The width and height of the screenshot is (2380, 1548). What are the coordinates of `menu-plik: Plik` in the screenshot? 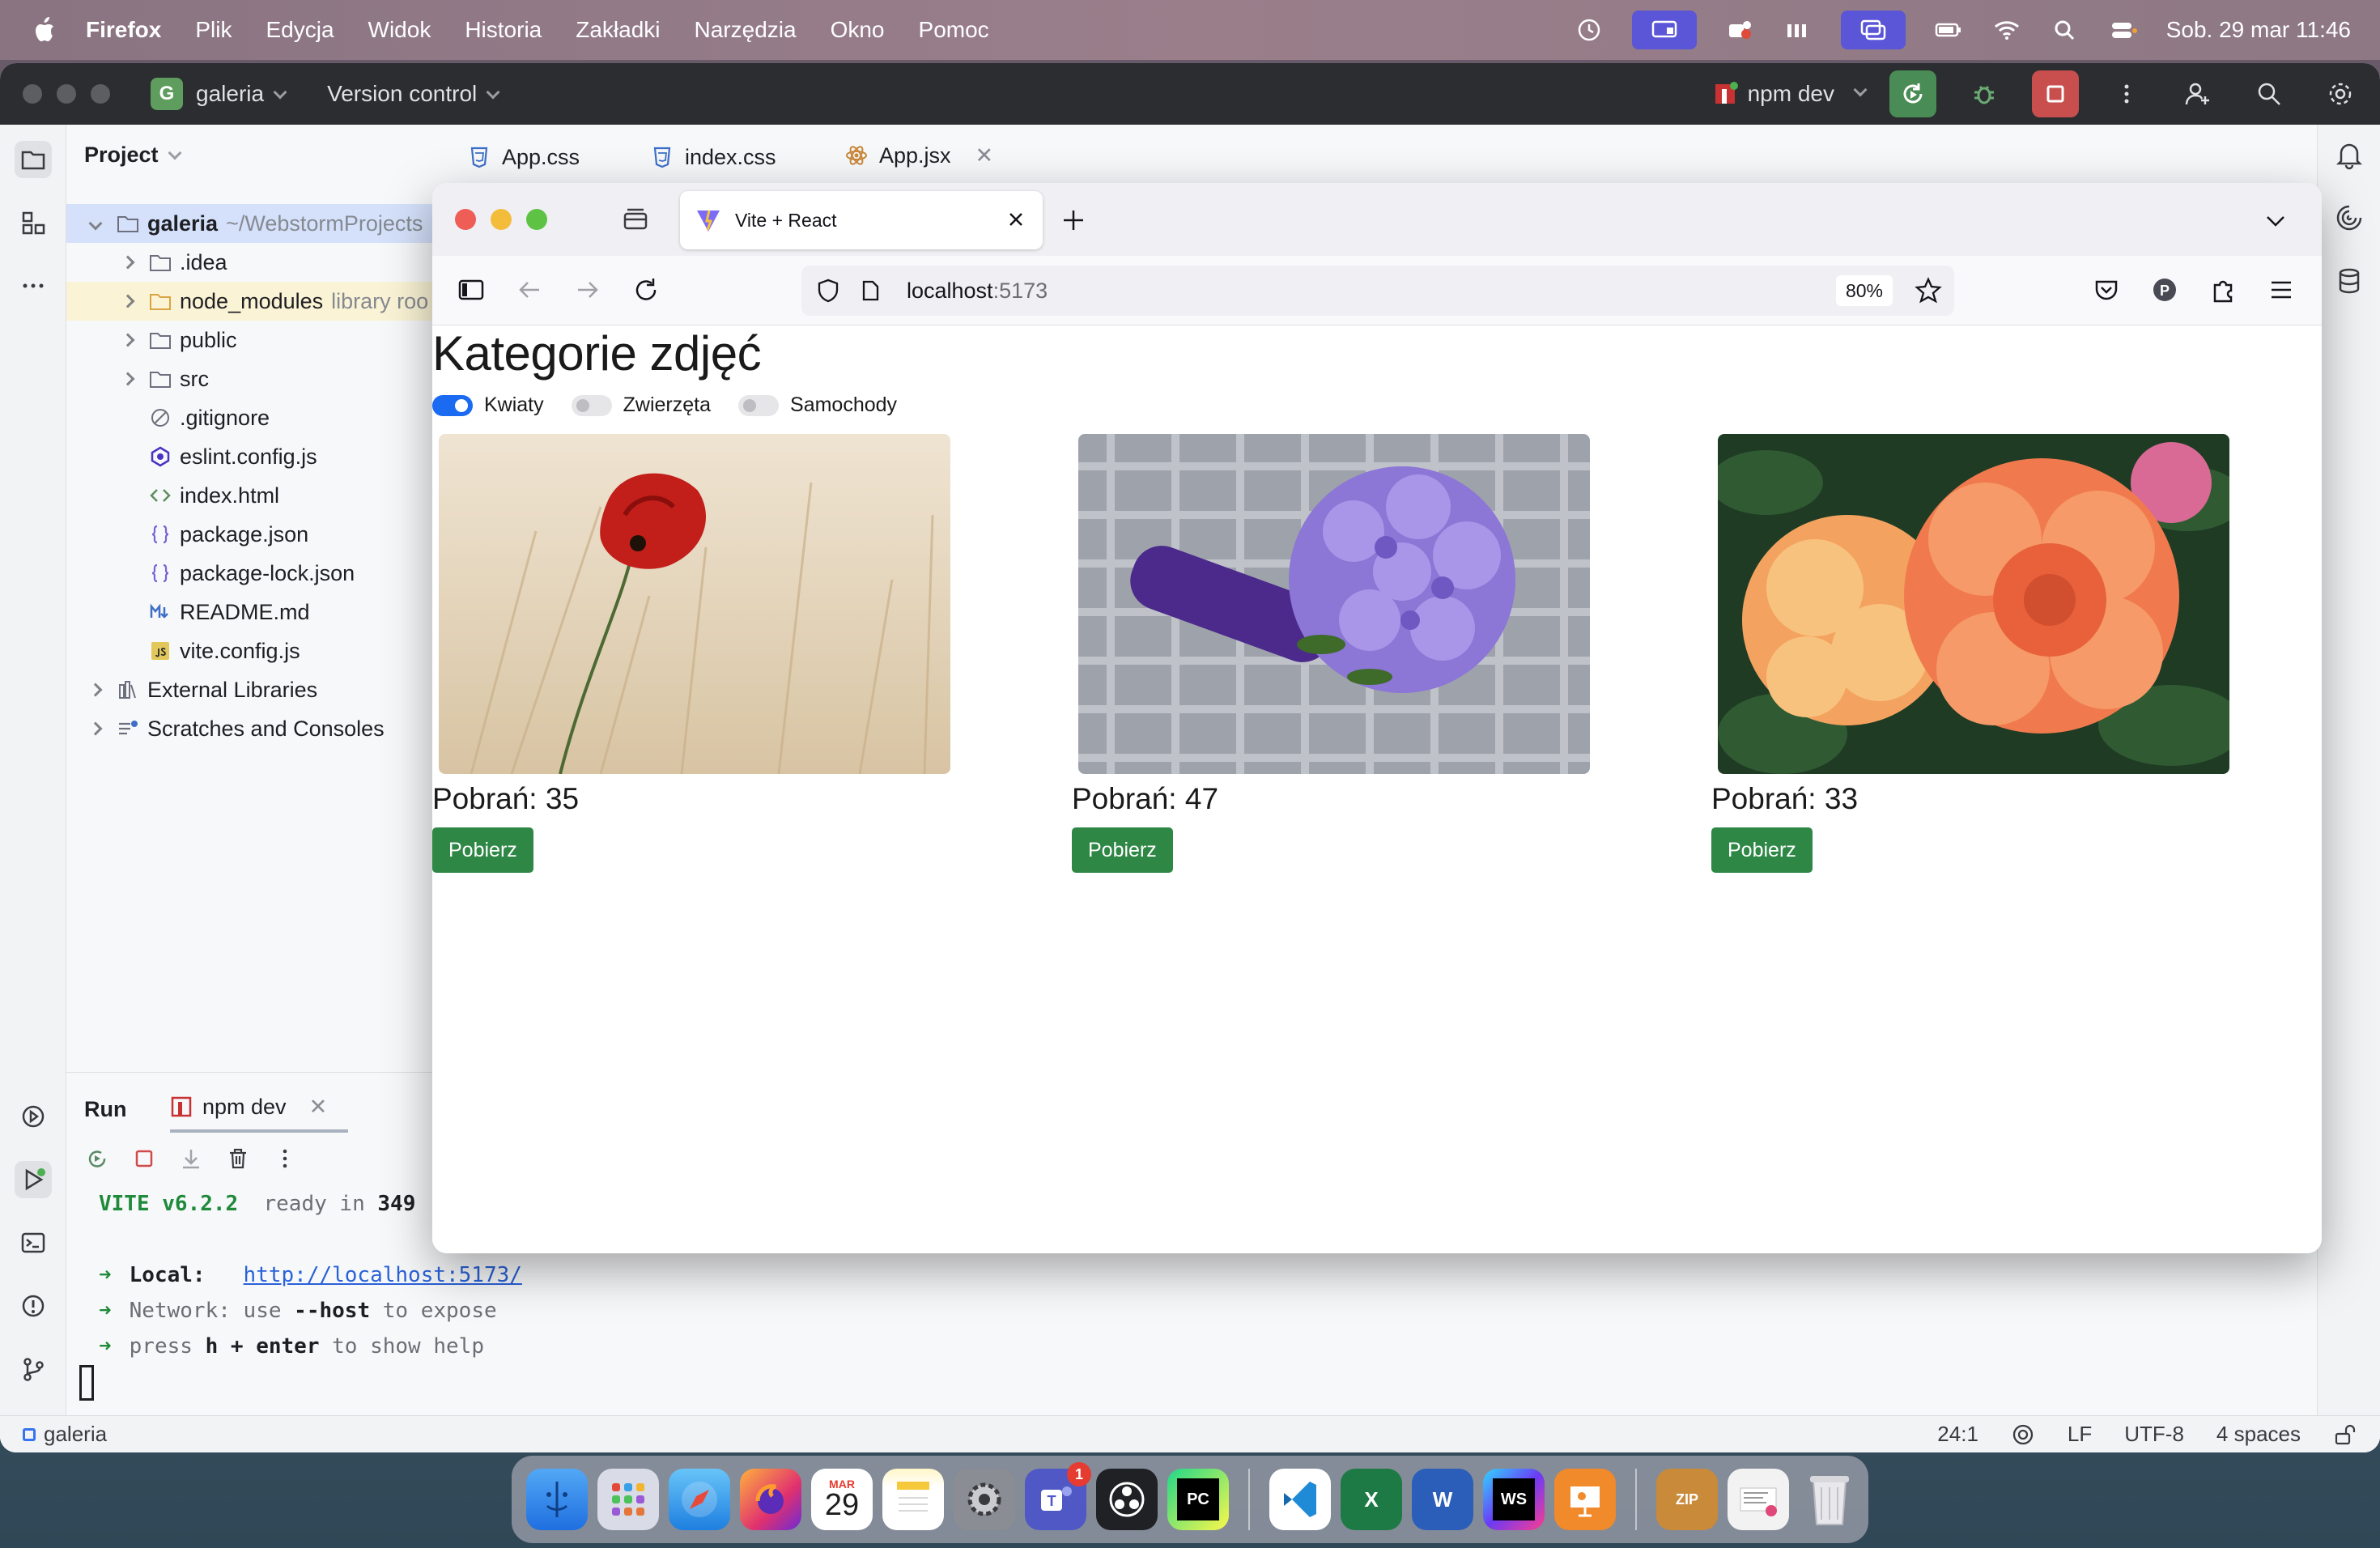 It's located at (213, 30).